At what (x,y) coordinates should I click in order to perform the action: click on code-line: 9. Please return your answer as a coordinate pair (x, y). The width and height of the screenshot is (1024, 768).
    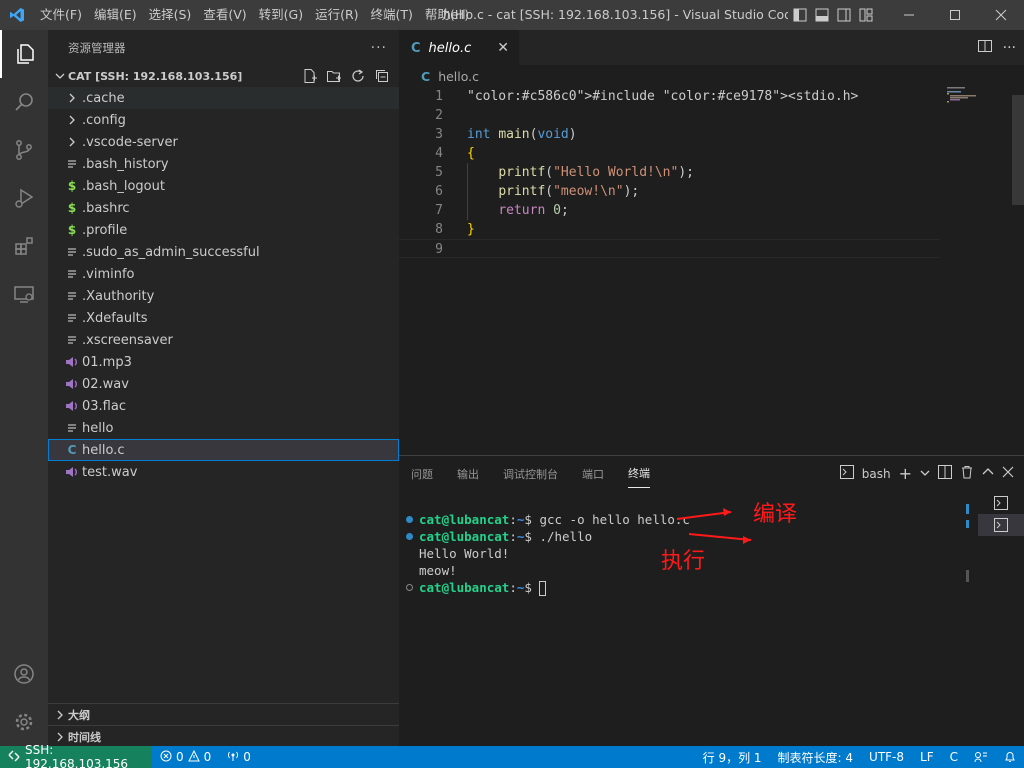
    Looking at the image, I should click on (669, 248).